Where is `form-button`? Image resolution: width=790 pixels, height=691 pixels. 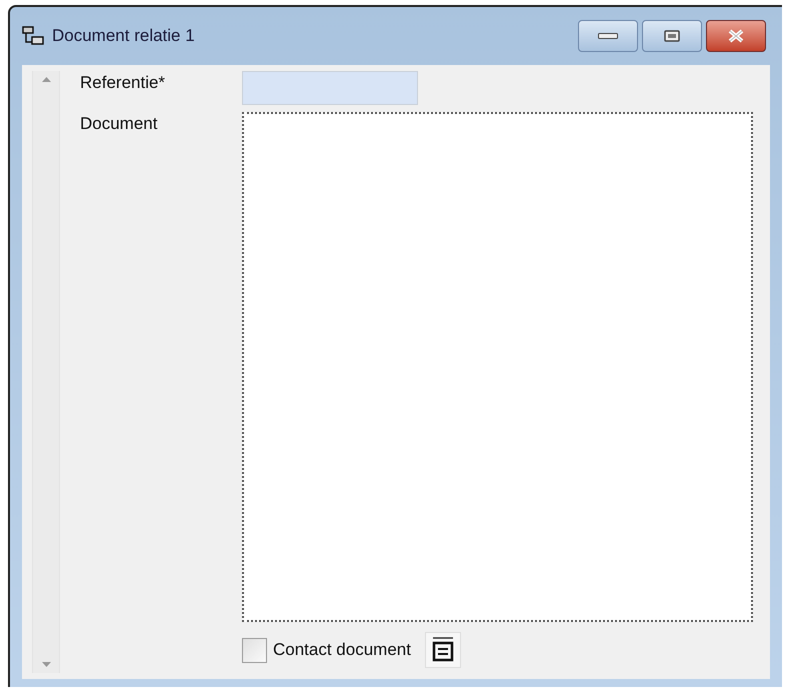 form-button is located at coordinates (442, 650).